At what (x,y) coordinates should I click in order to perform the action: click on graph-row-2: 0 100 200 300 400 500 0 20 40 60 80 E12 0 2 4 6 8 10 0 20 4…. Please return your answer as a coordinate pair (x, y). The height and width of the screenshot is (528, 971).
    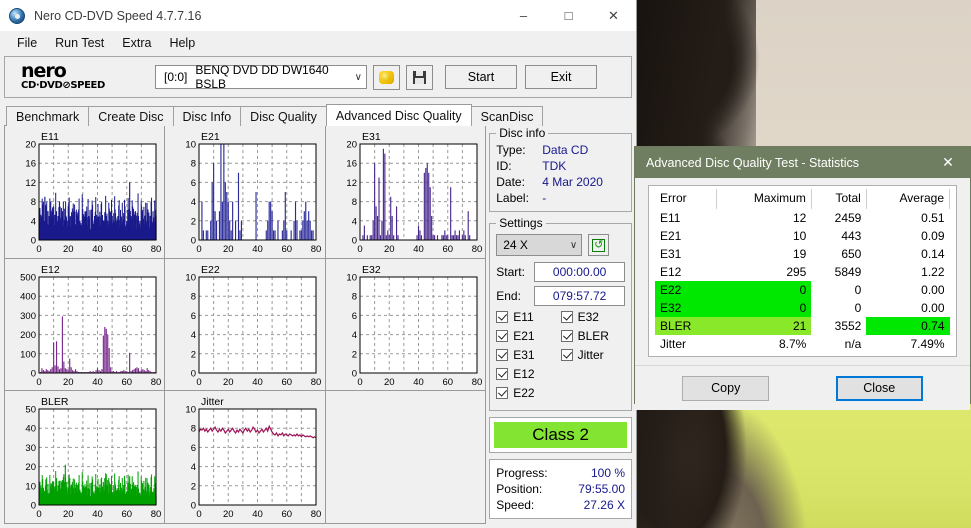
    Looking at the image, I should click on (245, 324).